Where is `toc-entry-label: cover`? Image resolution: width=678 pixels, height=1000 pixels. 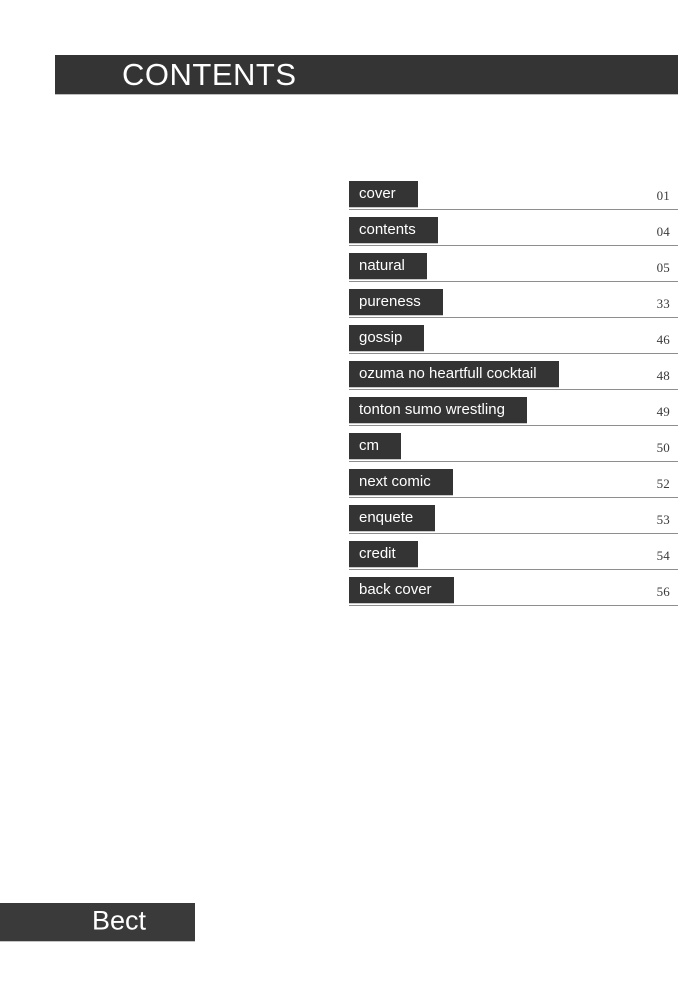 toc-entry-label: cover is located at coordinates (383, 194).